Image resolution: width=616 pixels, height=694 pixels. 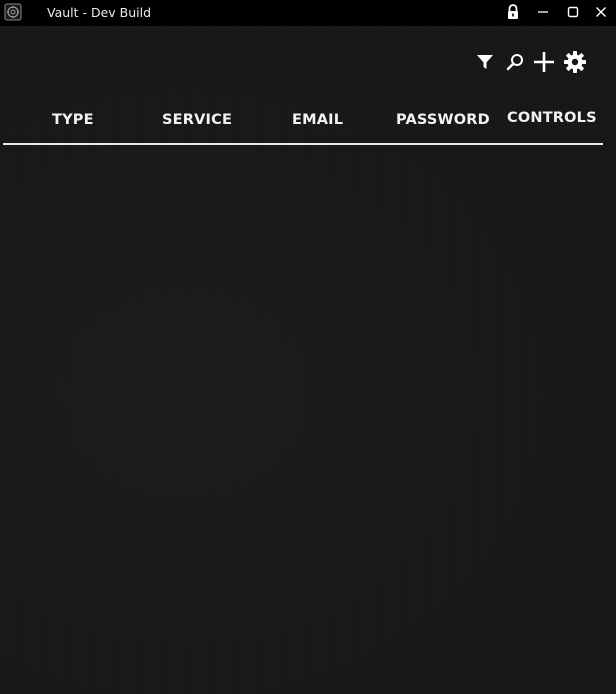 What do you see at coordinates (485, 62) in the screenshot?
I see `filter-icon` at bounding box center [485, 62].